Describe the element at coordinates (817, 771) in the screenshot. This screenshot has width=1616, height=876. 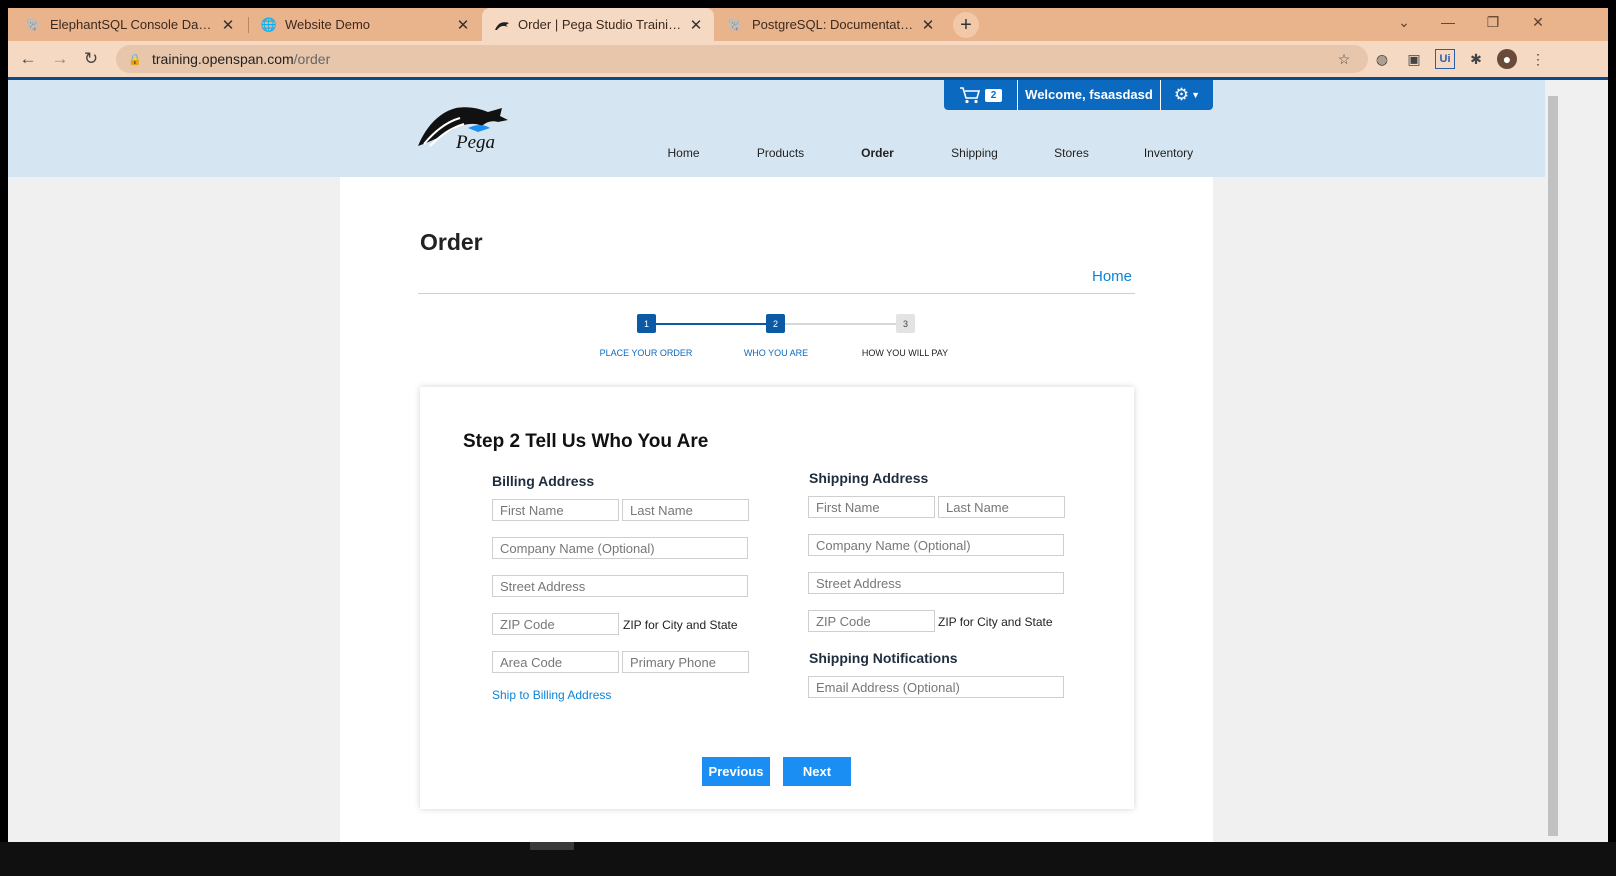
I see `next-button: Next` at that location.